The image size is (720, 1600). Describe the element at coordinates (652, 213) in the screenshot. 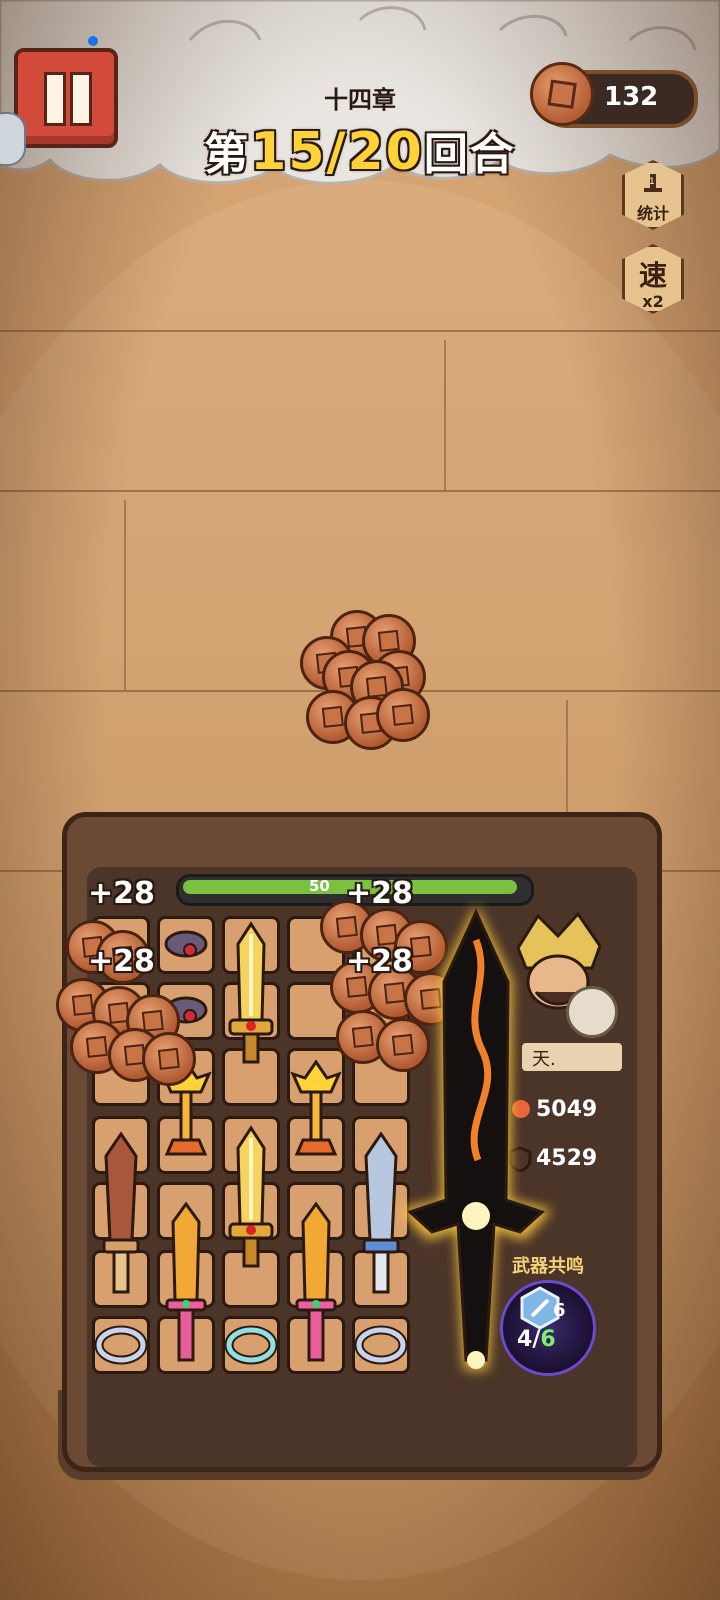

I see `stats-label: 统计` at that location.